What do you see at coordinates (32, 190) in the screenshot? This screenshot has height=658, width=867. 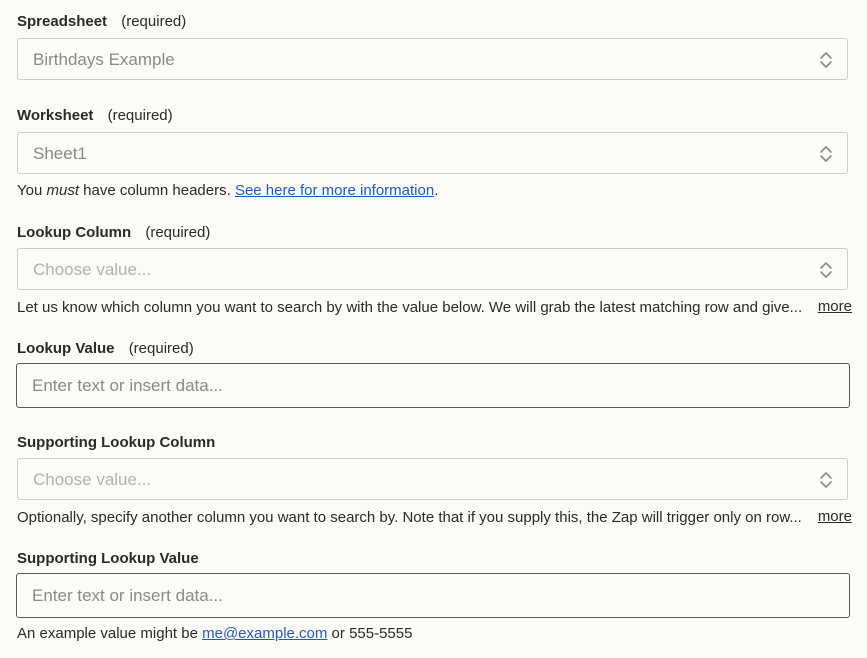 I see `worksheet-help-prefix: You` at bounding box center [32, 190].